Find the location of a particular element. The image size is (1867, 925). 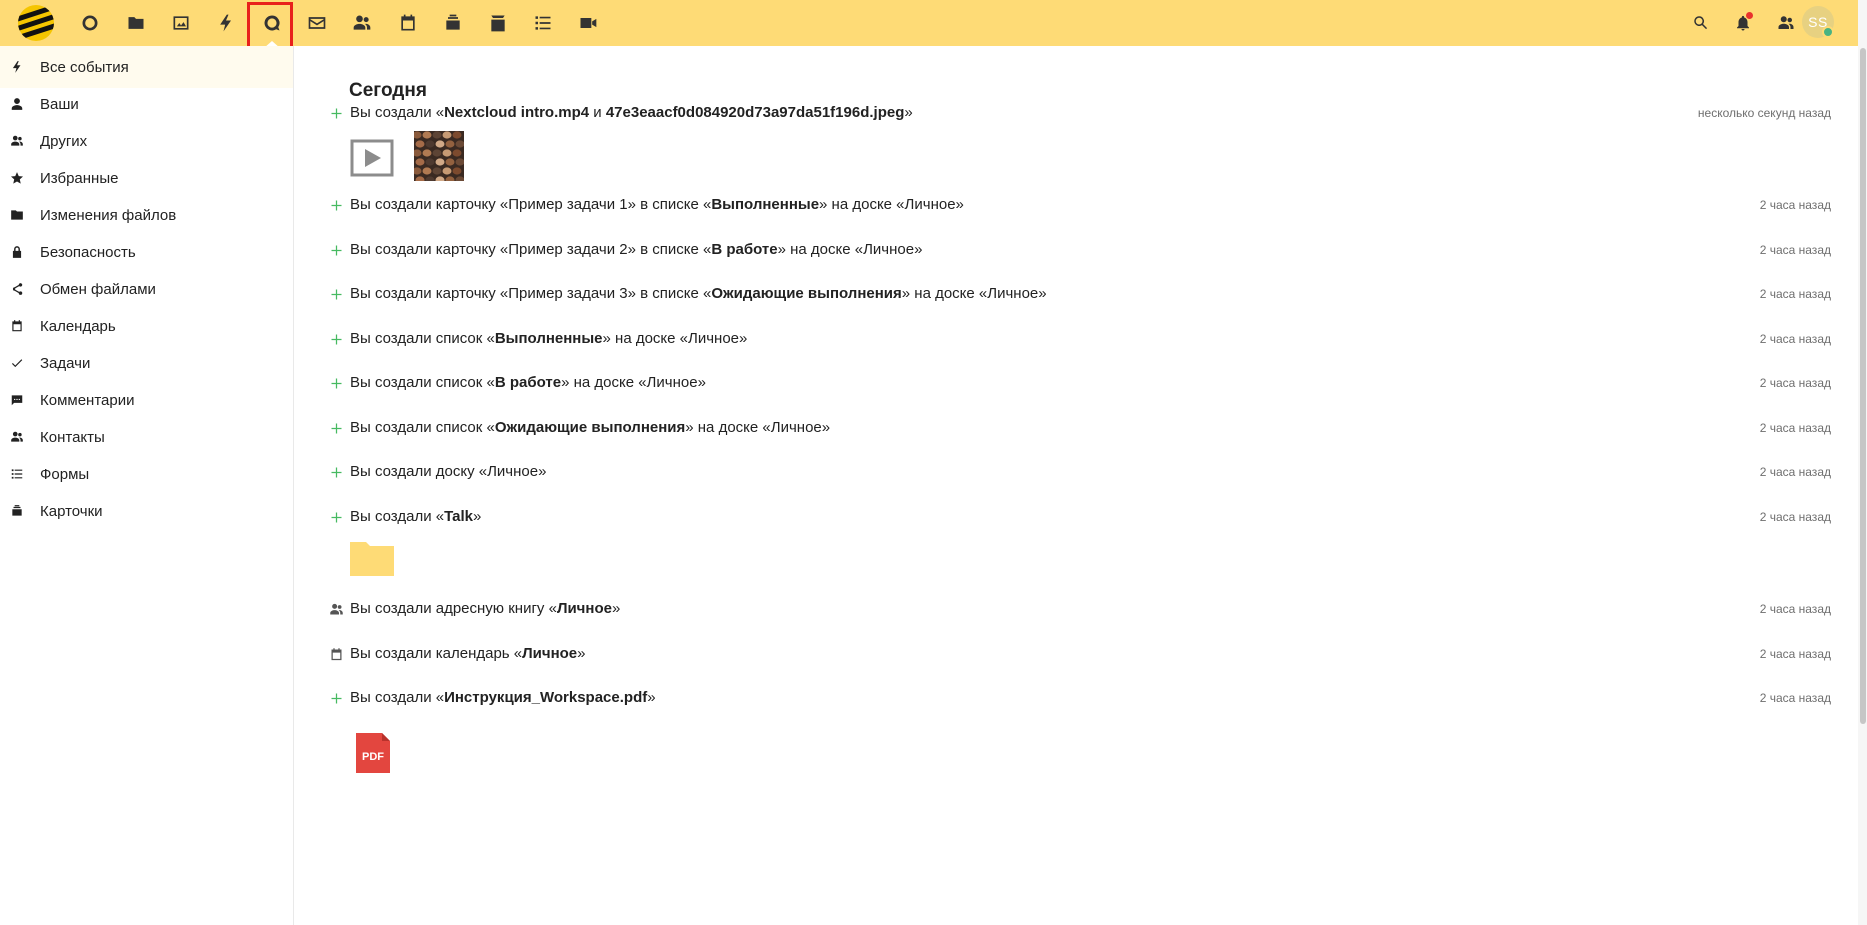

activity-text-part: Вы создали доску «Личное» is located at coordinates (448, 471).